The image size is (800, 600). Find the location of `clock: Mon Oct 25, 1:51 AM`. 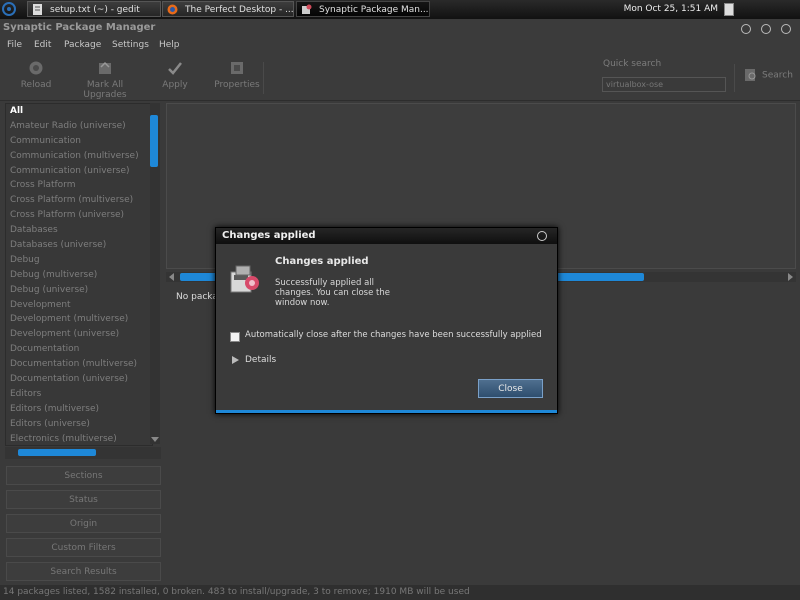

clock: Mon Oct 25, 1:51 AM is located at coordinates (671, 9).